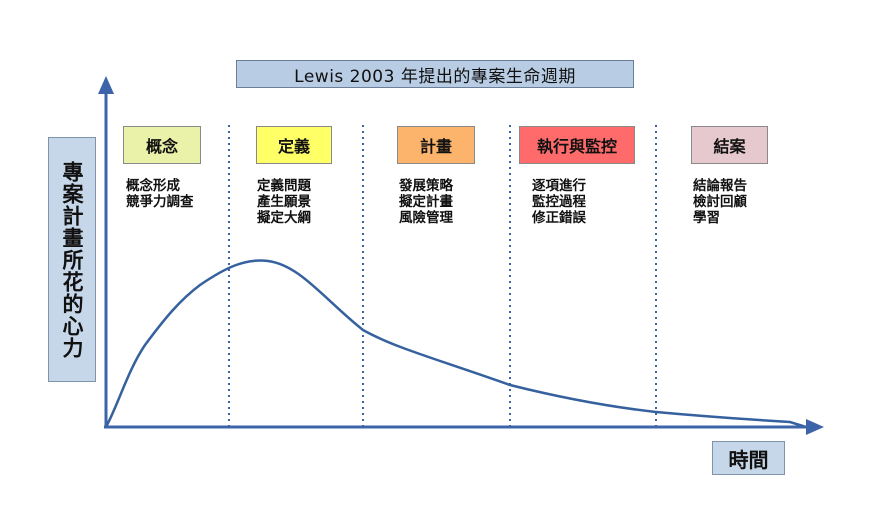 The width and height of the screenshot is (869, 529). I want to click on phase-concept: 概念, so click(162, 145).